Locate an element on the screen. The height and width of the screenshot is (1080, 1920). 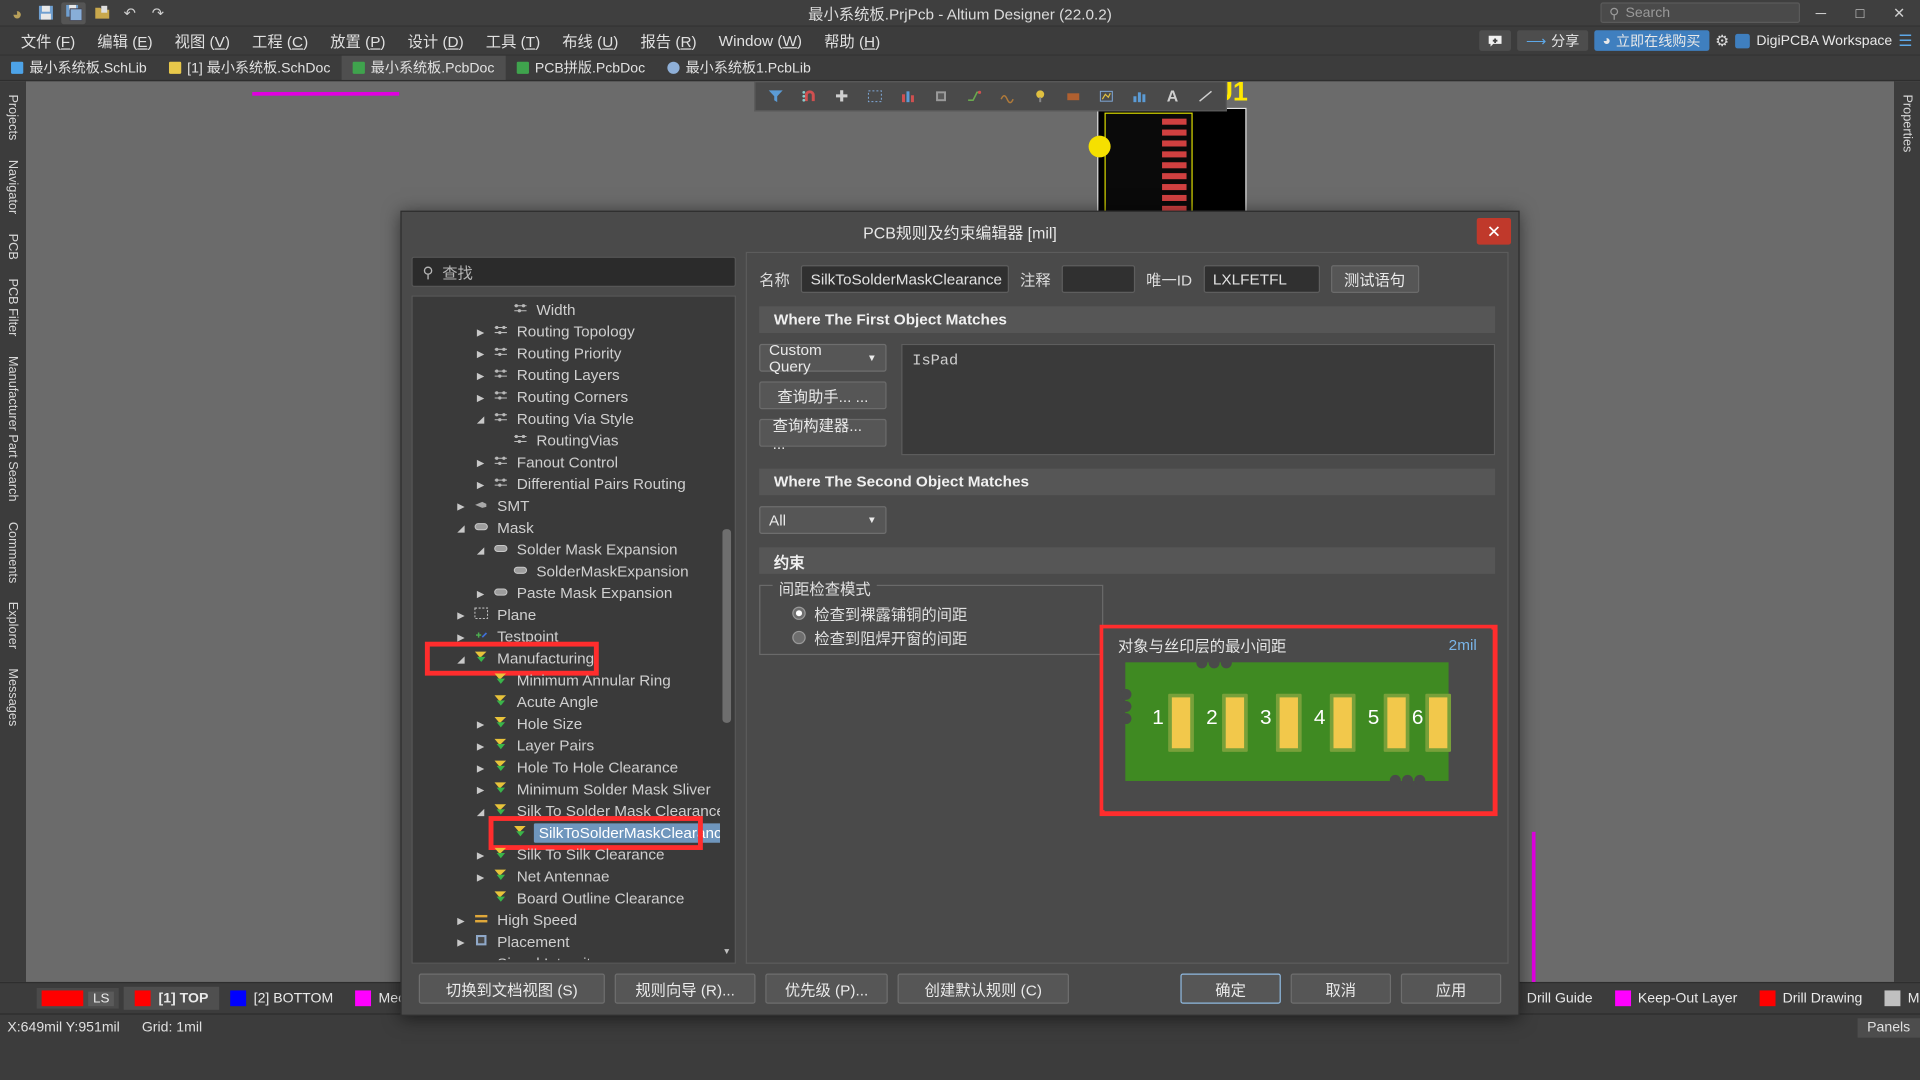
tree-scrollbar-track is located at coordinates (727, 630).